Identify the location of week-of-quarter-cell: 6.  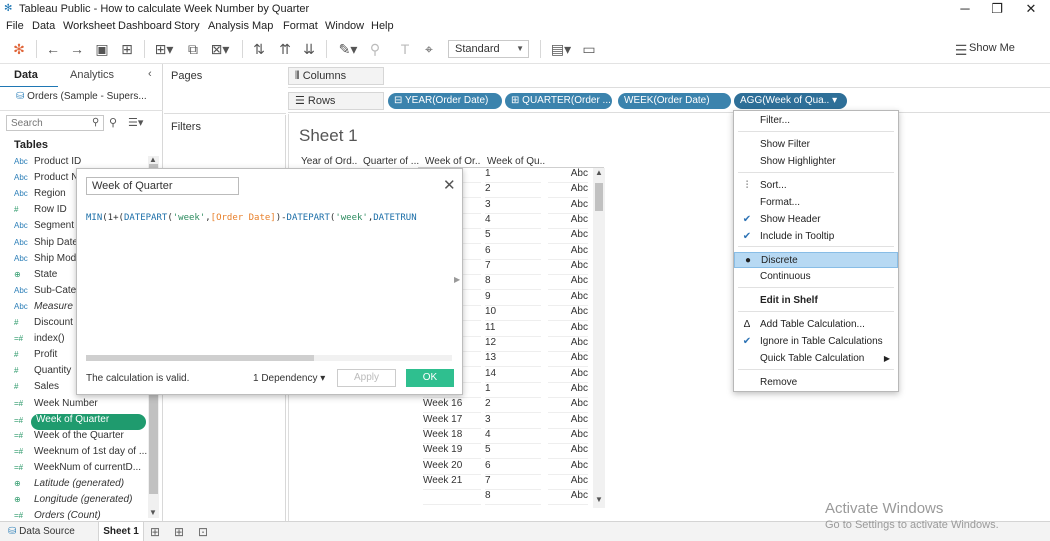
(513, 467).